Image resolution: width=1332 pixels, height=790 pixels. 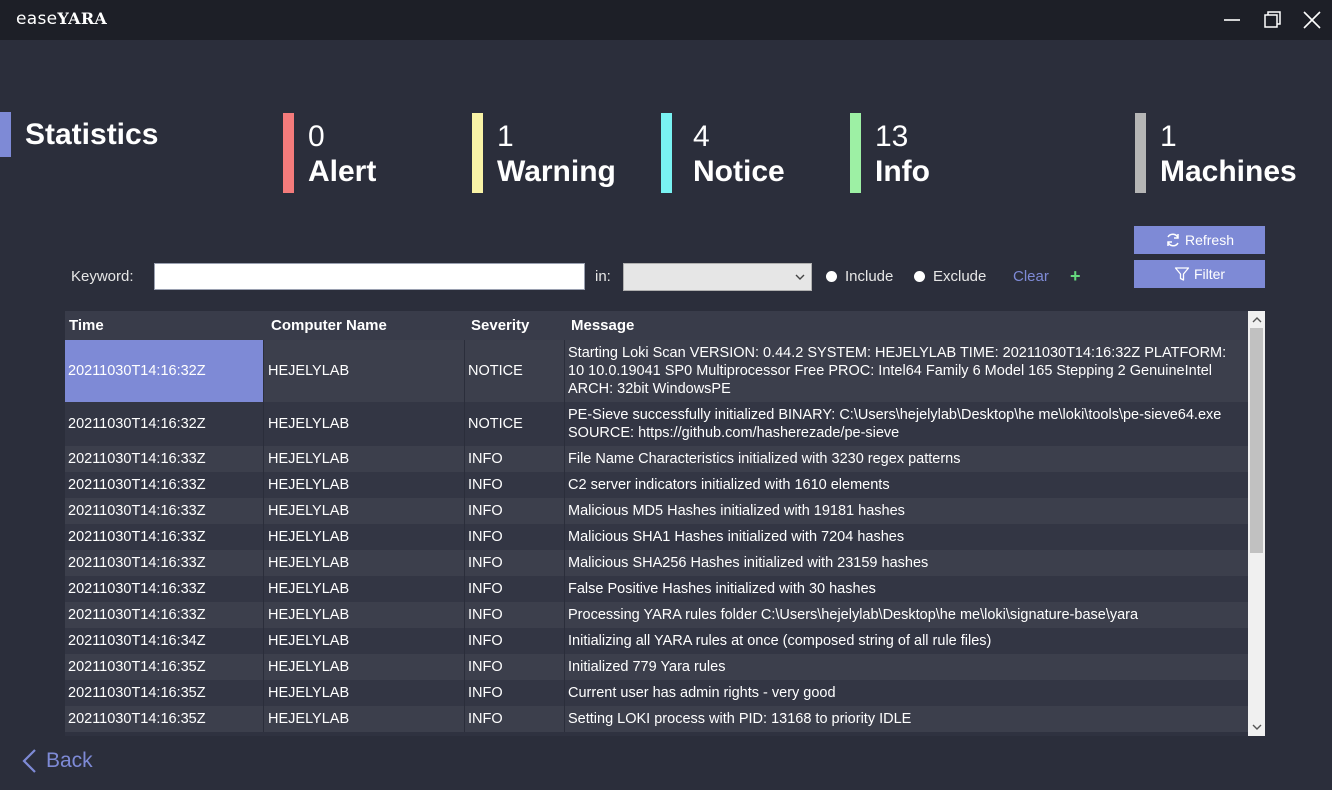 What do you see at coordinates (369, 276) in the screenshot?
I see `keyword-input` at bounding box center [369, 276].